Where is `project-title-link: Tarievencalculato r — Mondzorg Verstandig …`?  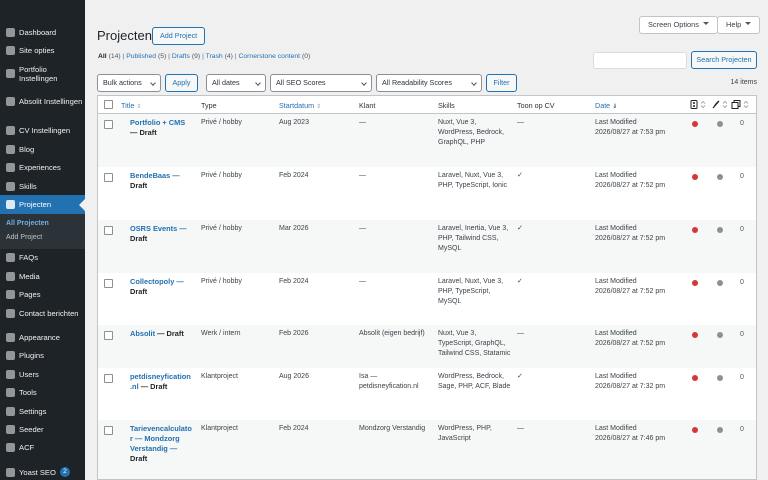 project-title-link: Tarievencalculato r — Mondzorg Verstandig … is located at coordinates (162, 444).